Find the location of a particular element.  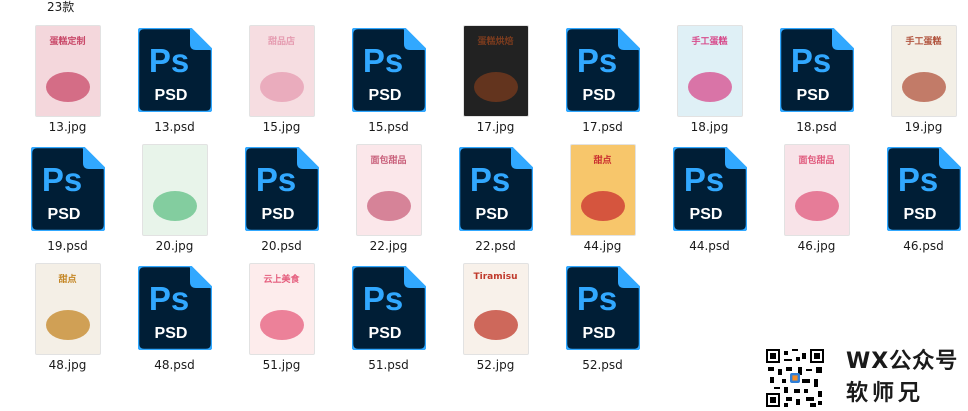

file-item: 手工蛋糕 18.jpg is located at coordinates (709, 83).